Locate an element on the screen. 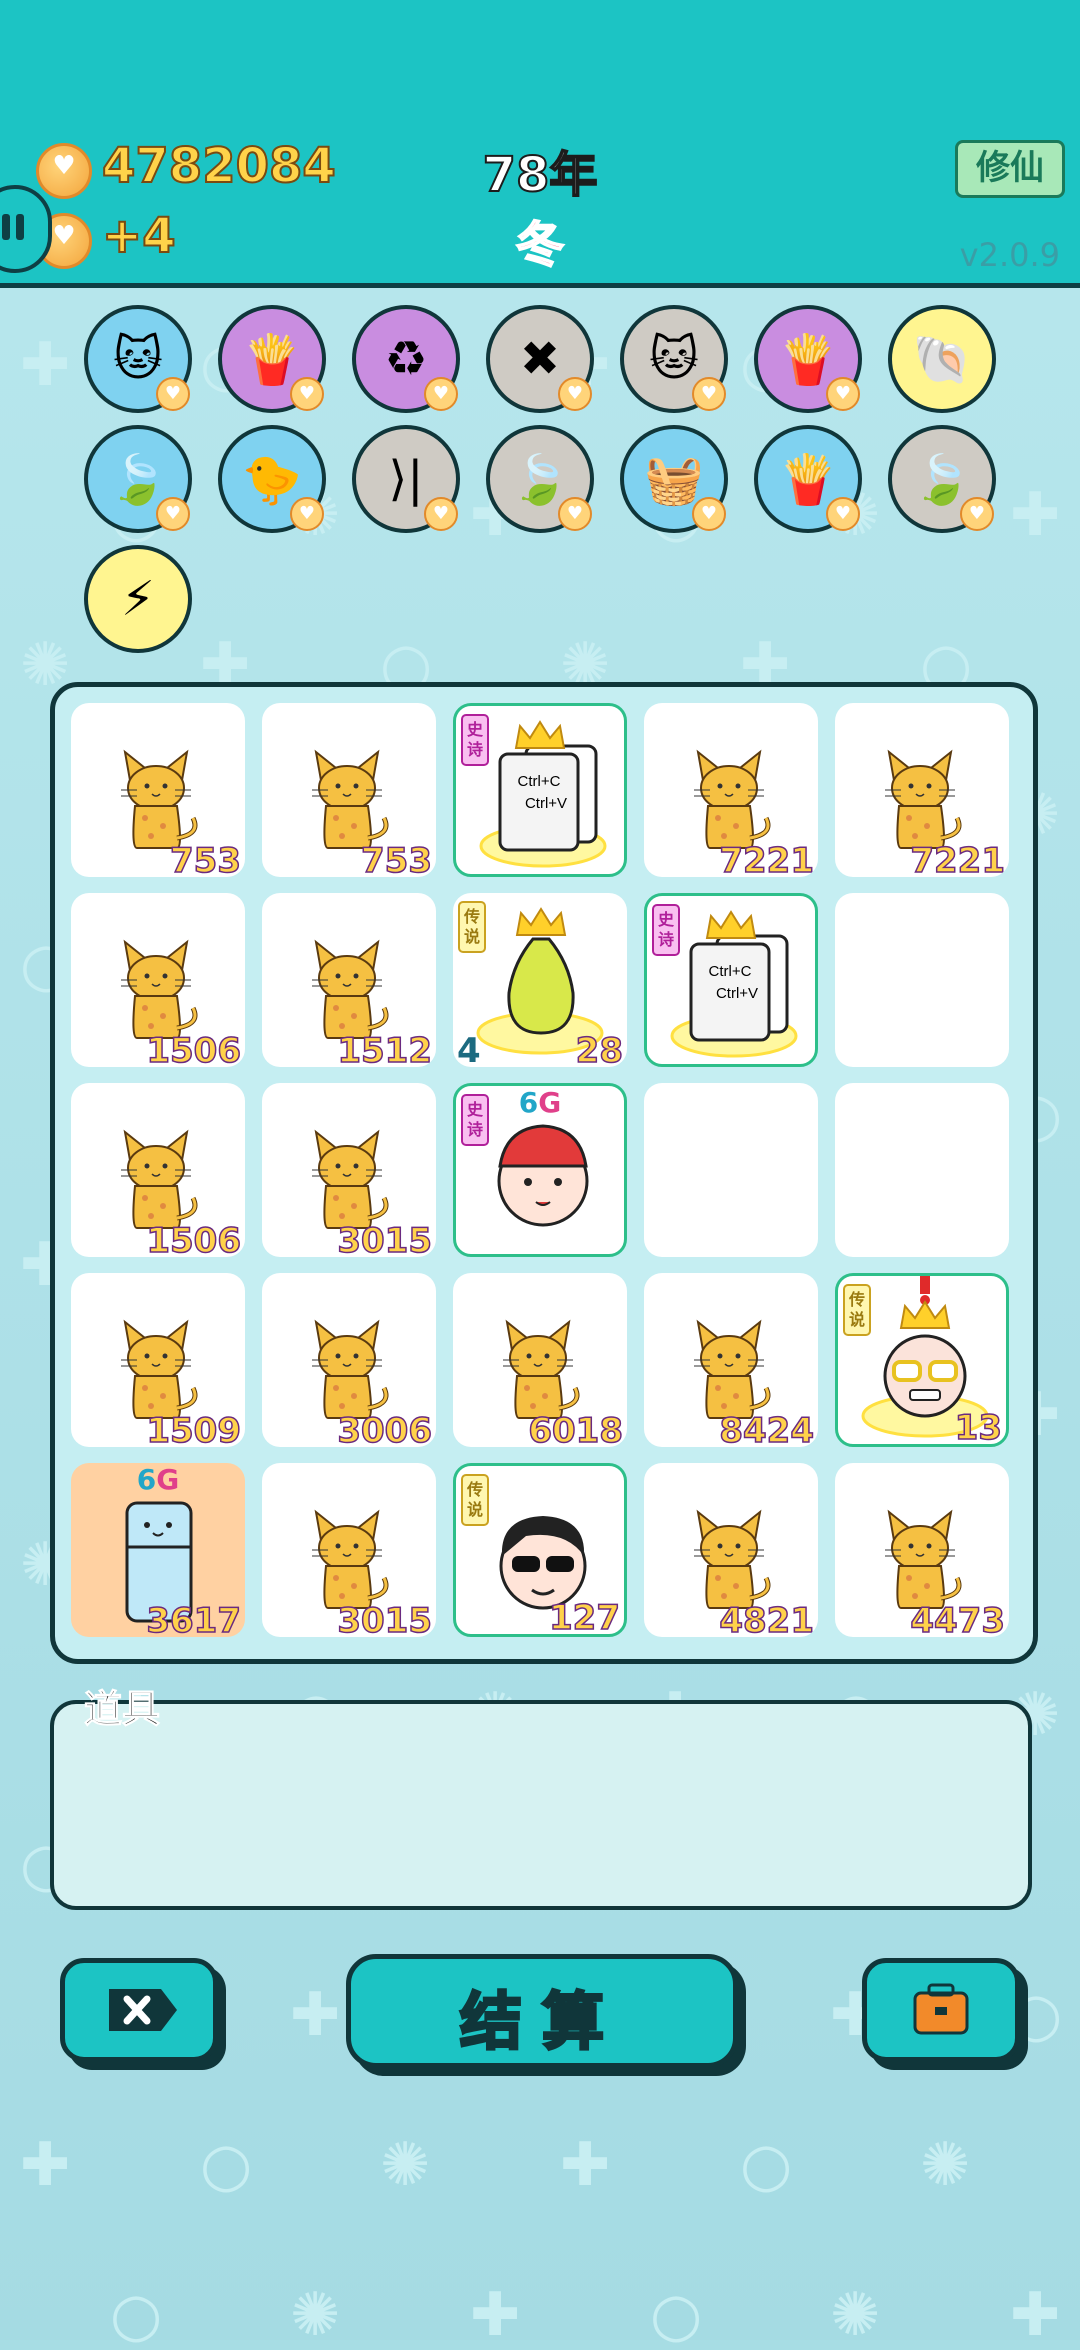 The image size is (1080, 2350). cell-value: 13 is located at coordinates (978, 1427).